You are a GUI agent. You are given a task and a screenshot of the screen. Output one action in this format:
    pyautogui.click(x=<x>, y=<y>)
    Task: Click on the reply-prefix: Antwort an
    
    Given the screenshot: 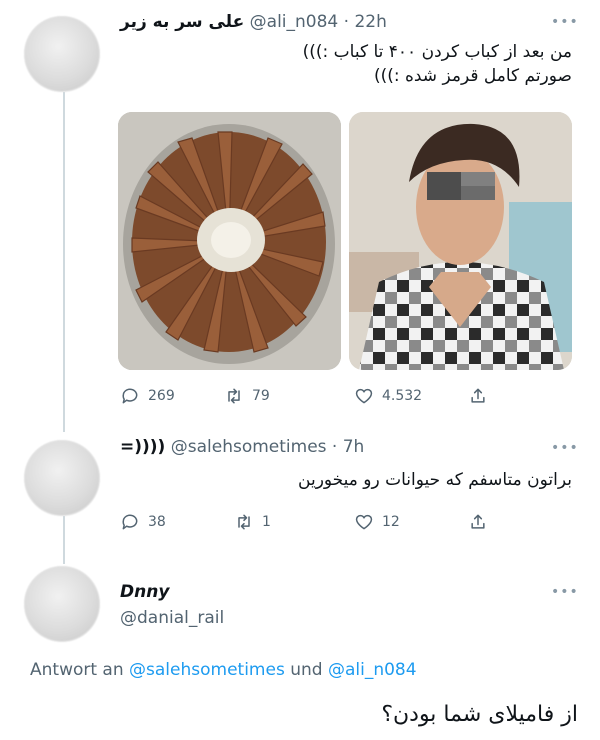 What is the action you would take?
    pyautogui.click(x=77, y=670)
    